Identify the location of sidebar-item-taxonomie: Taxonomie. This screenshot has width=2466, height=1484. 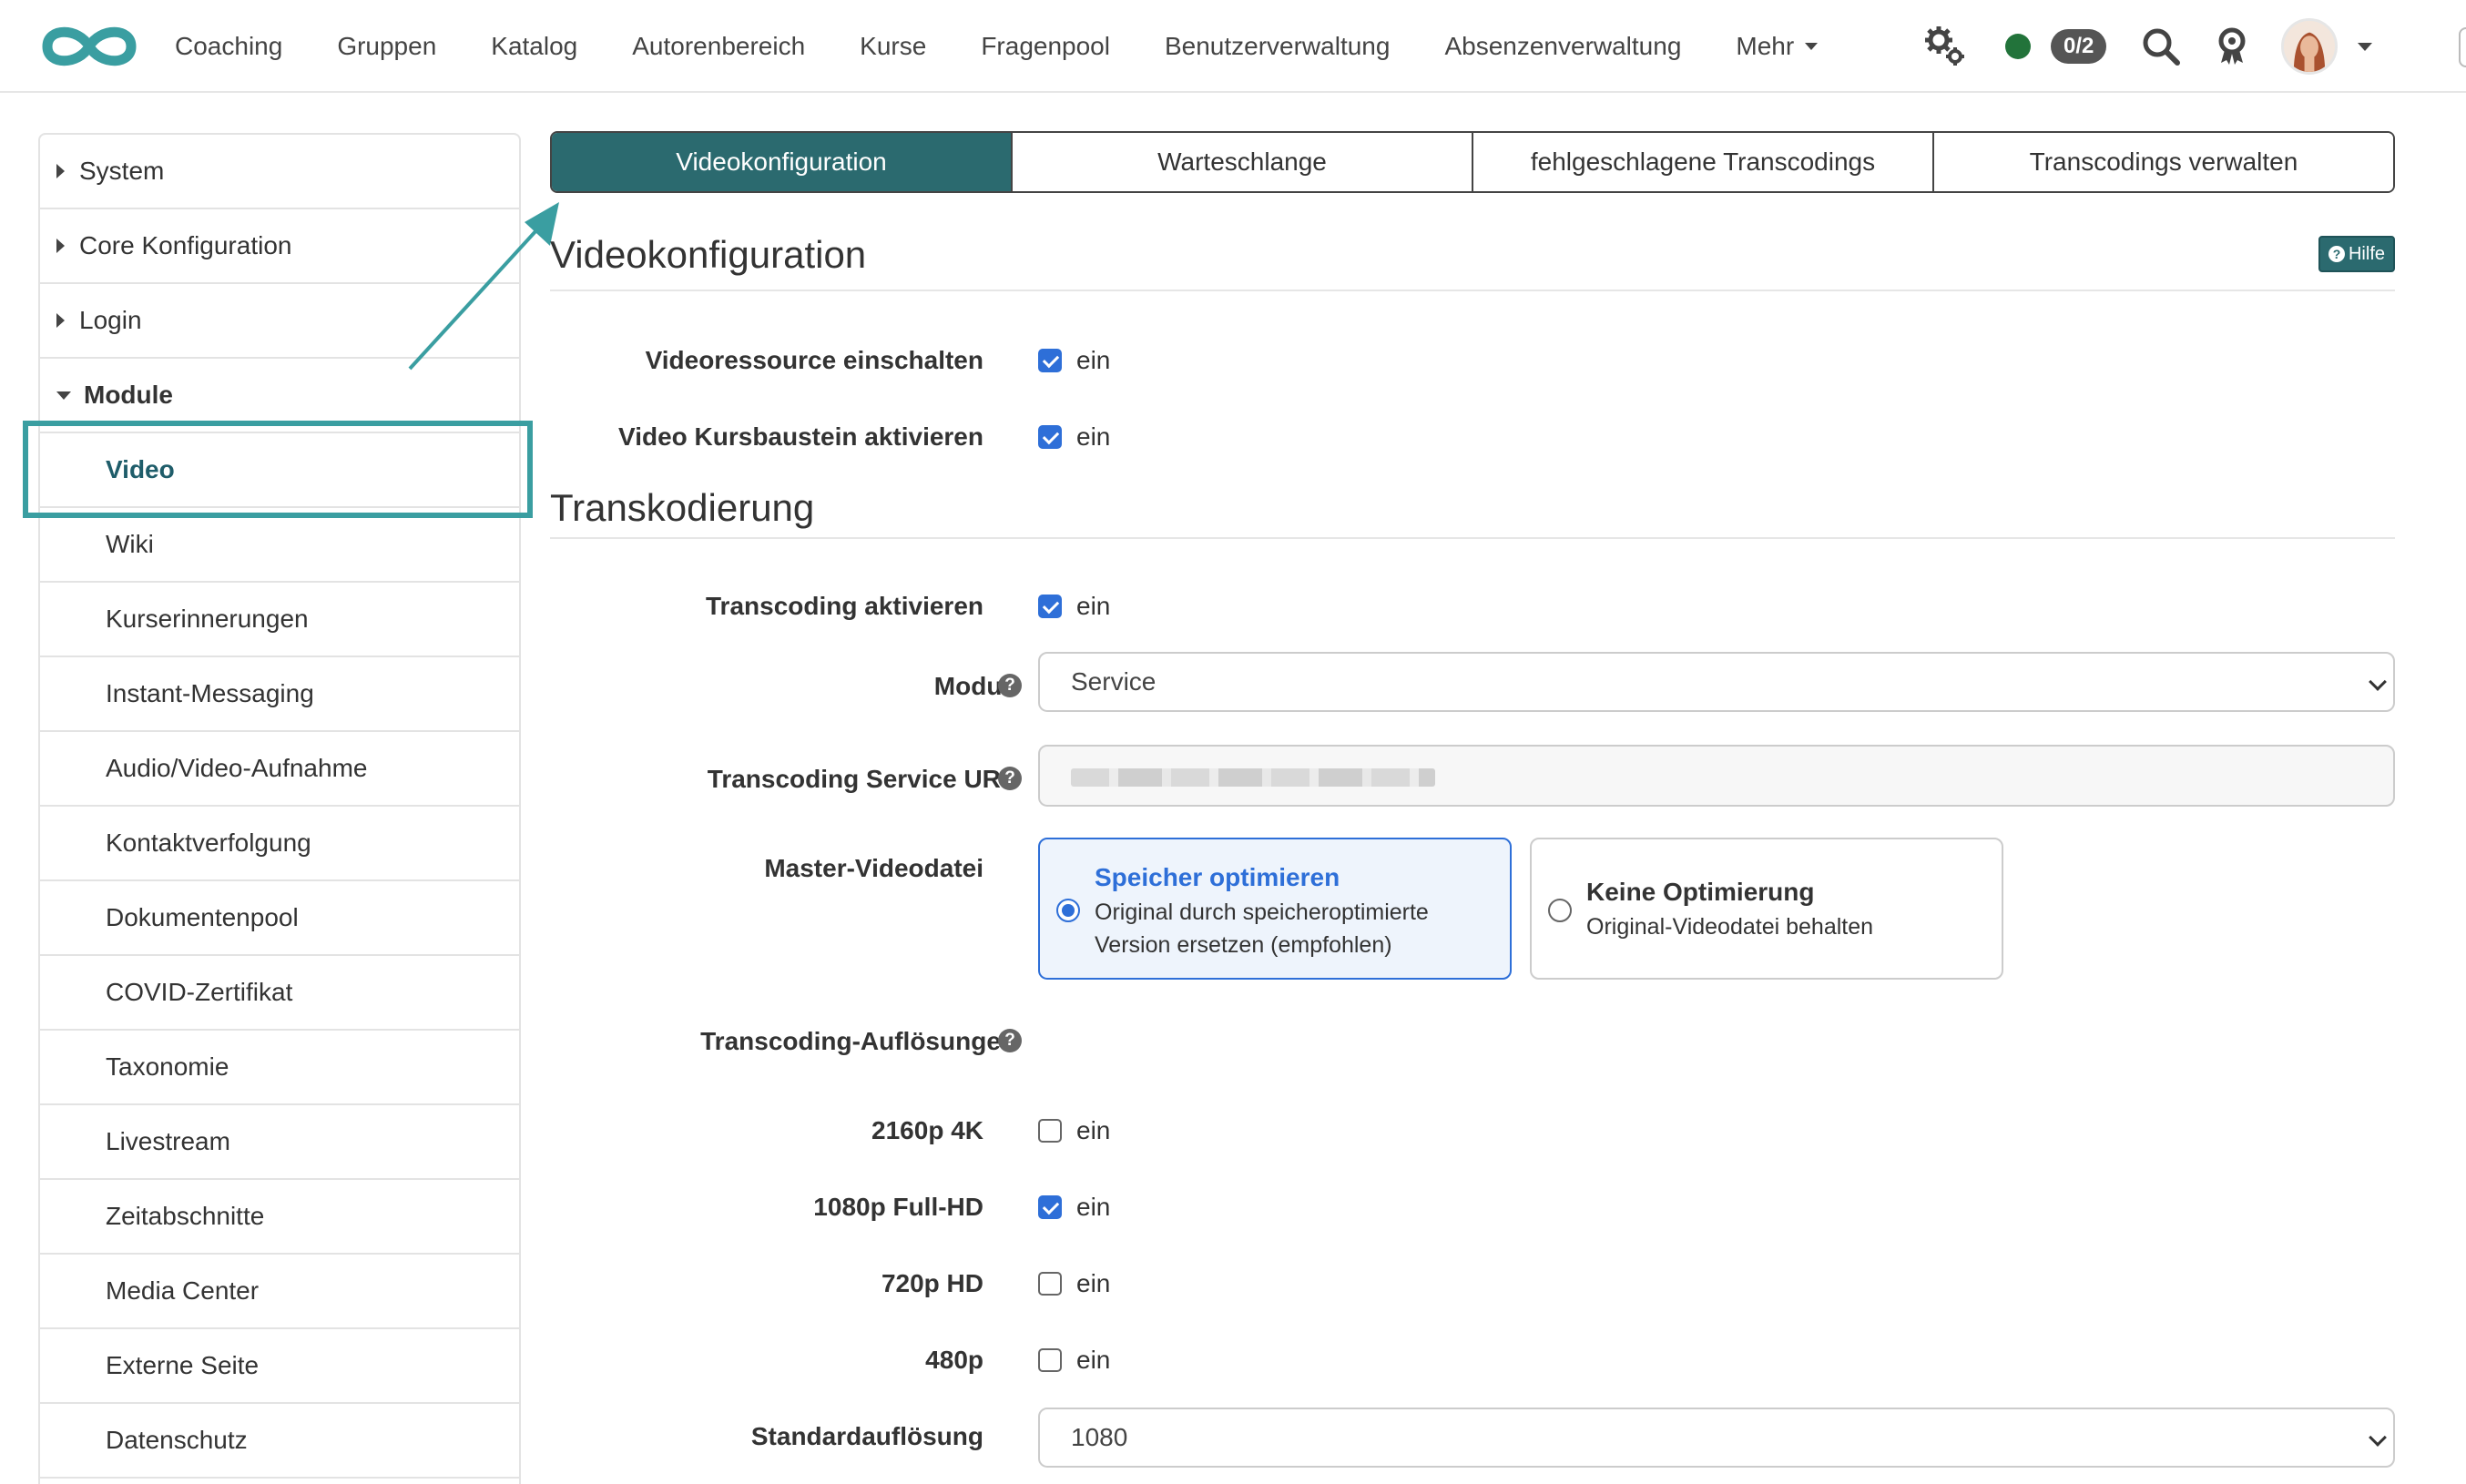
(279, 1068).